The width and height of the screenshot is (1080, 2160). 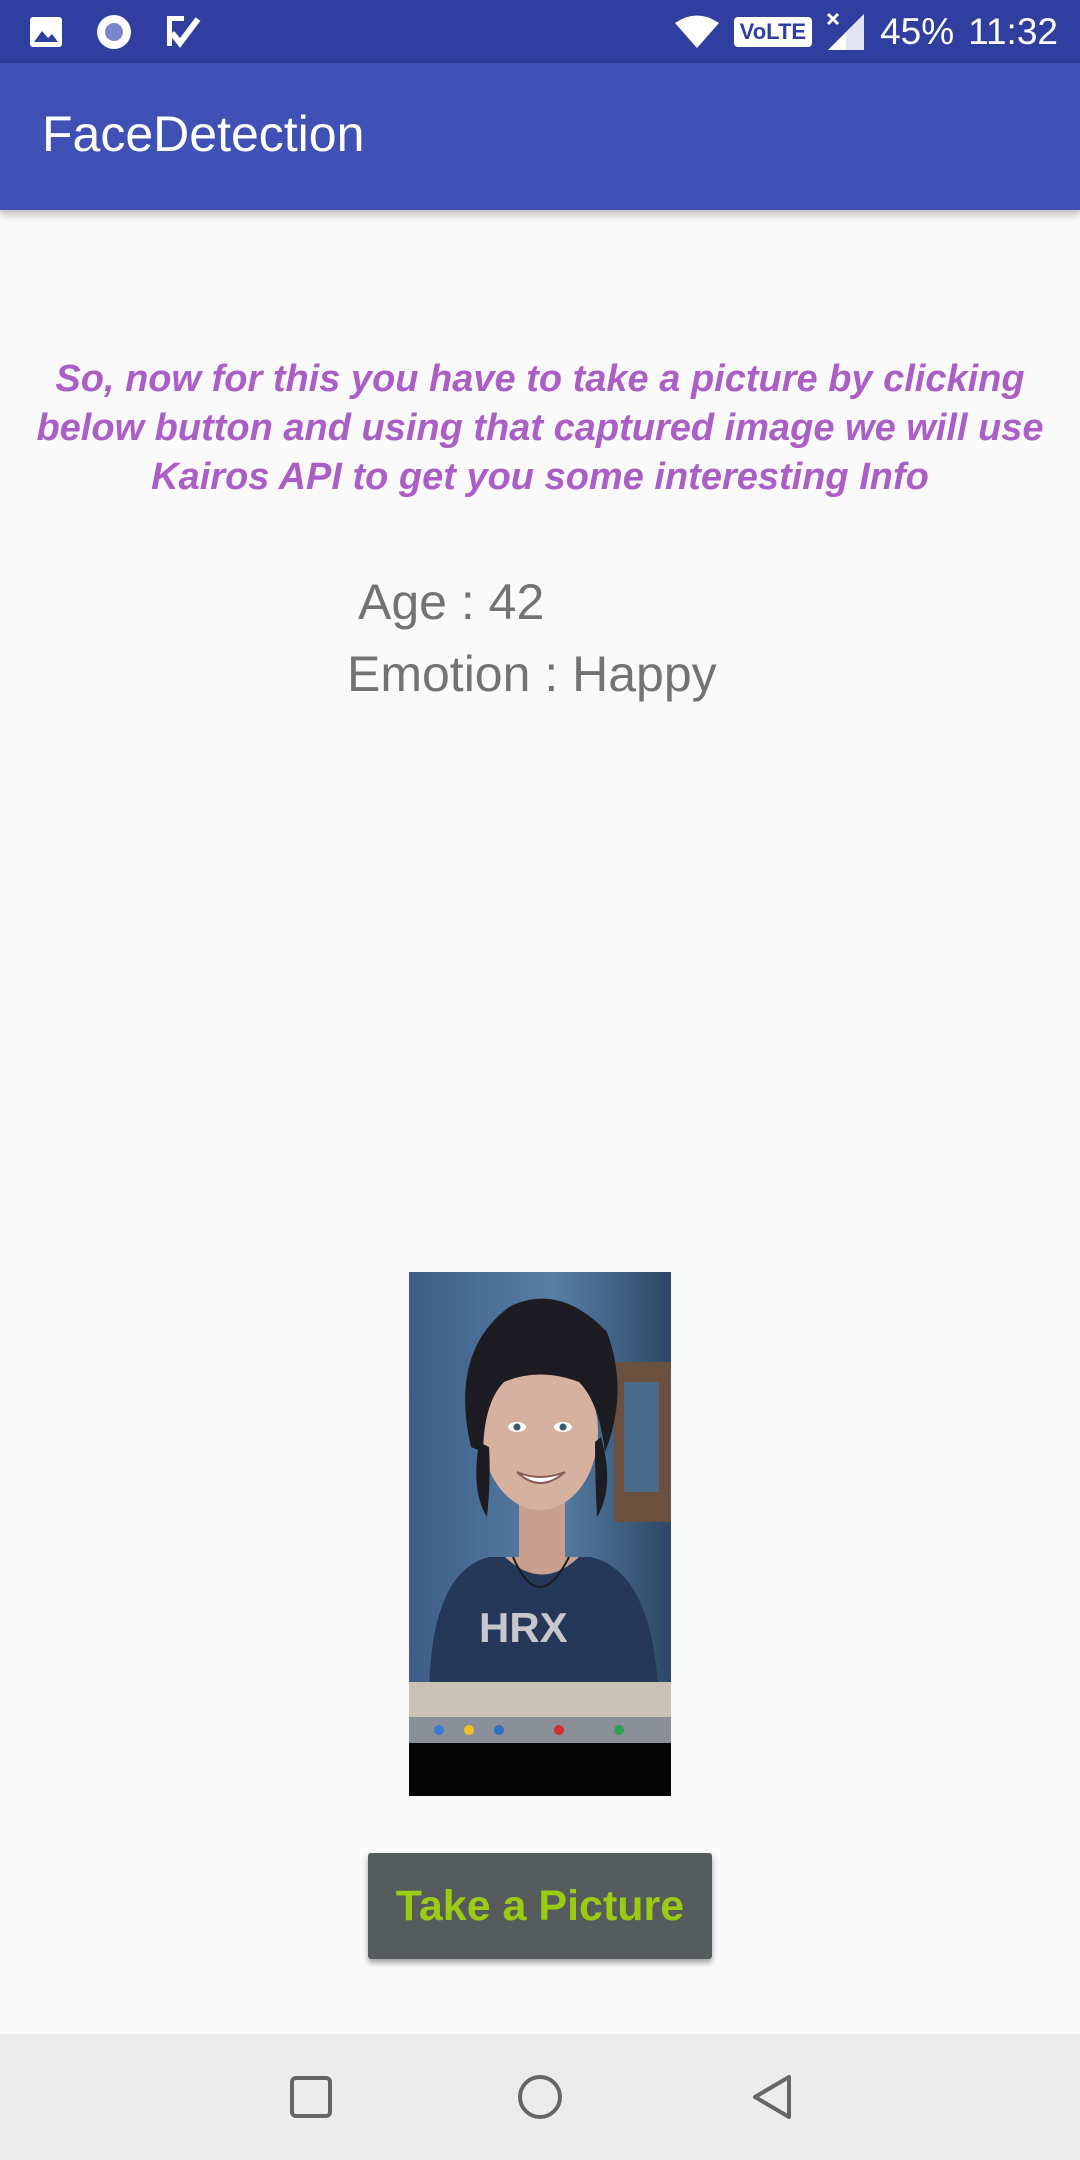 I want to click on image-icon, so click(x=46, y=32).